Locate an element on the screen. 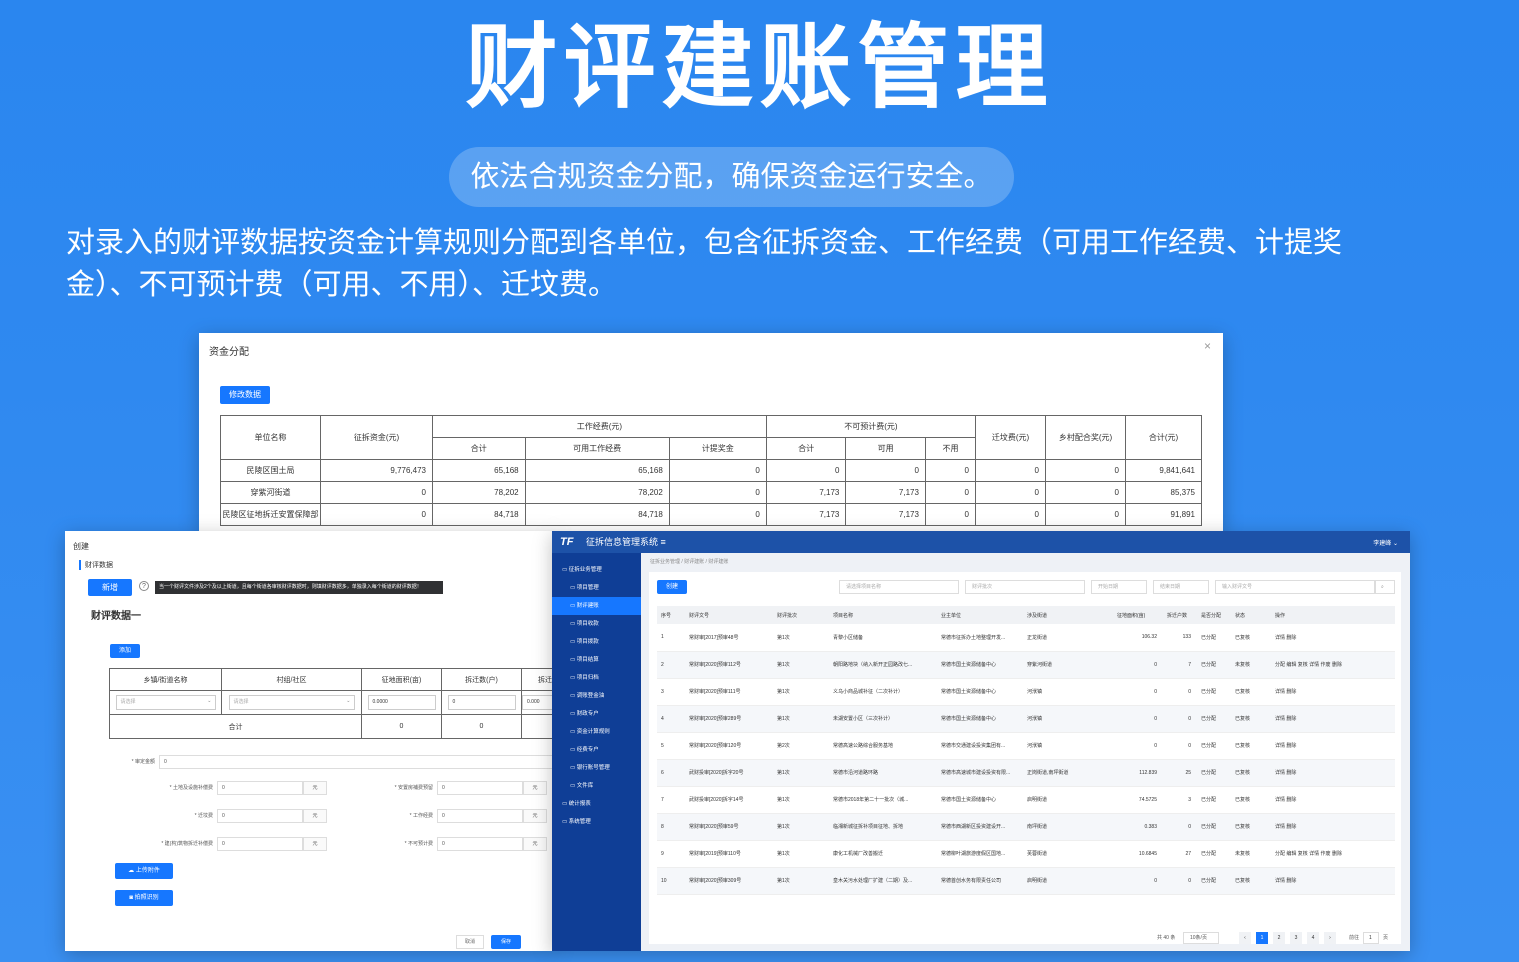 Image resolution: width=1519 pixels, height=962 pixels. amount-cell: 0 is located at coordinates (1085, 470).